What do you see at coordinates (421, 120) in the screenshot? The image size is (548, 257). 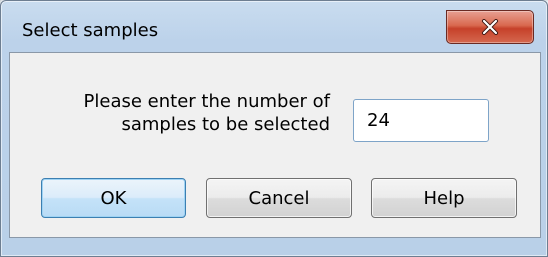 I see `sample-count-input` at bounding box center [421, 120].